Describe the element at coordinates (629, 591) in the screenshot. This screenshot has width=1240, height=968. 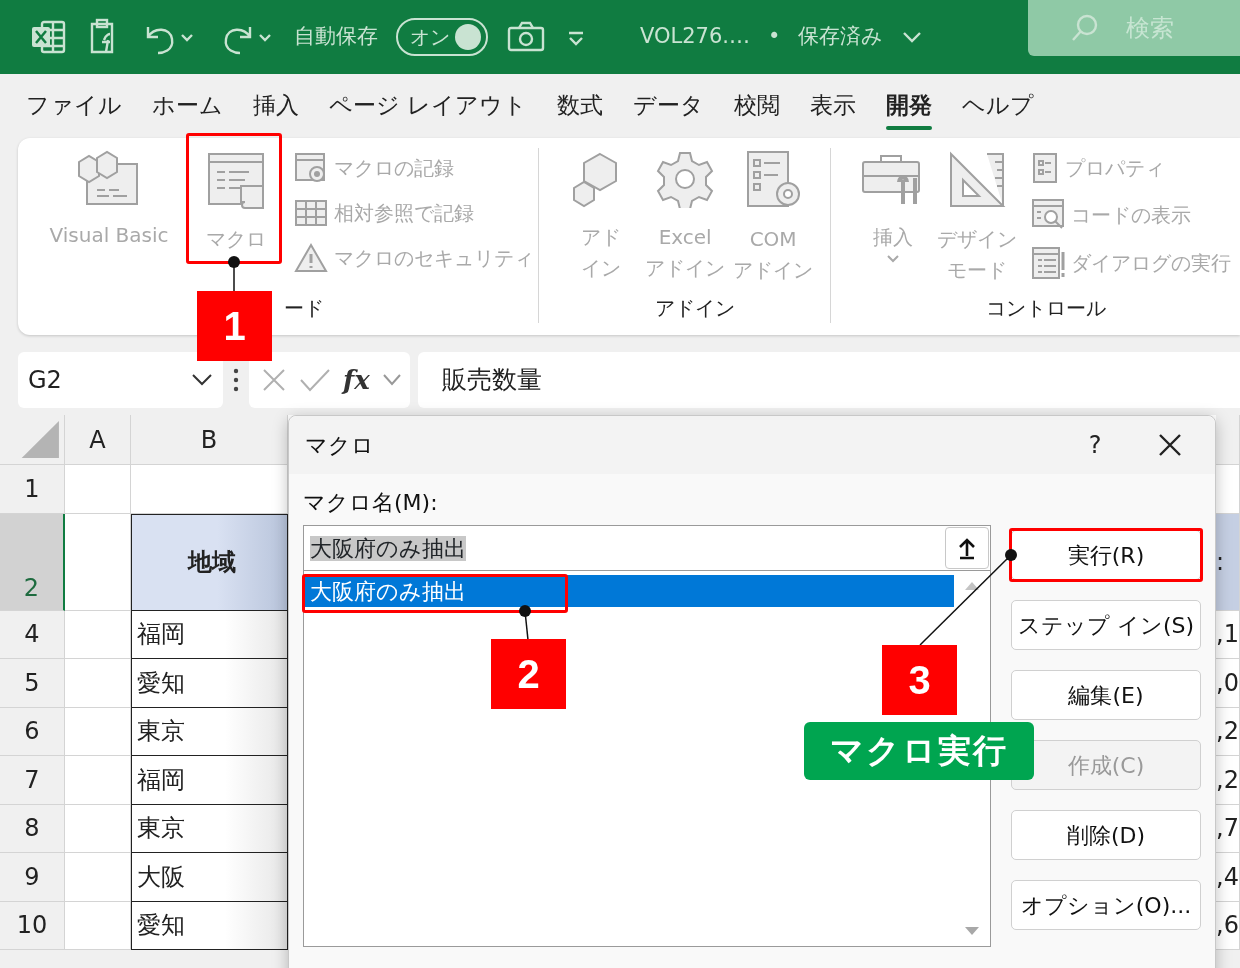
I see `macro-list-item: 大阪府のみ抽出` at that location.